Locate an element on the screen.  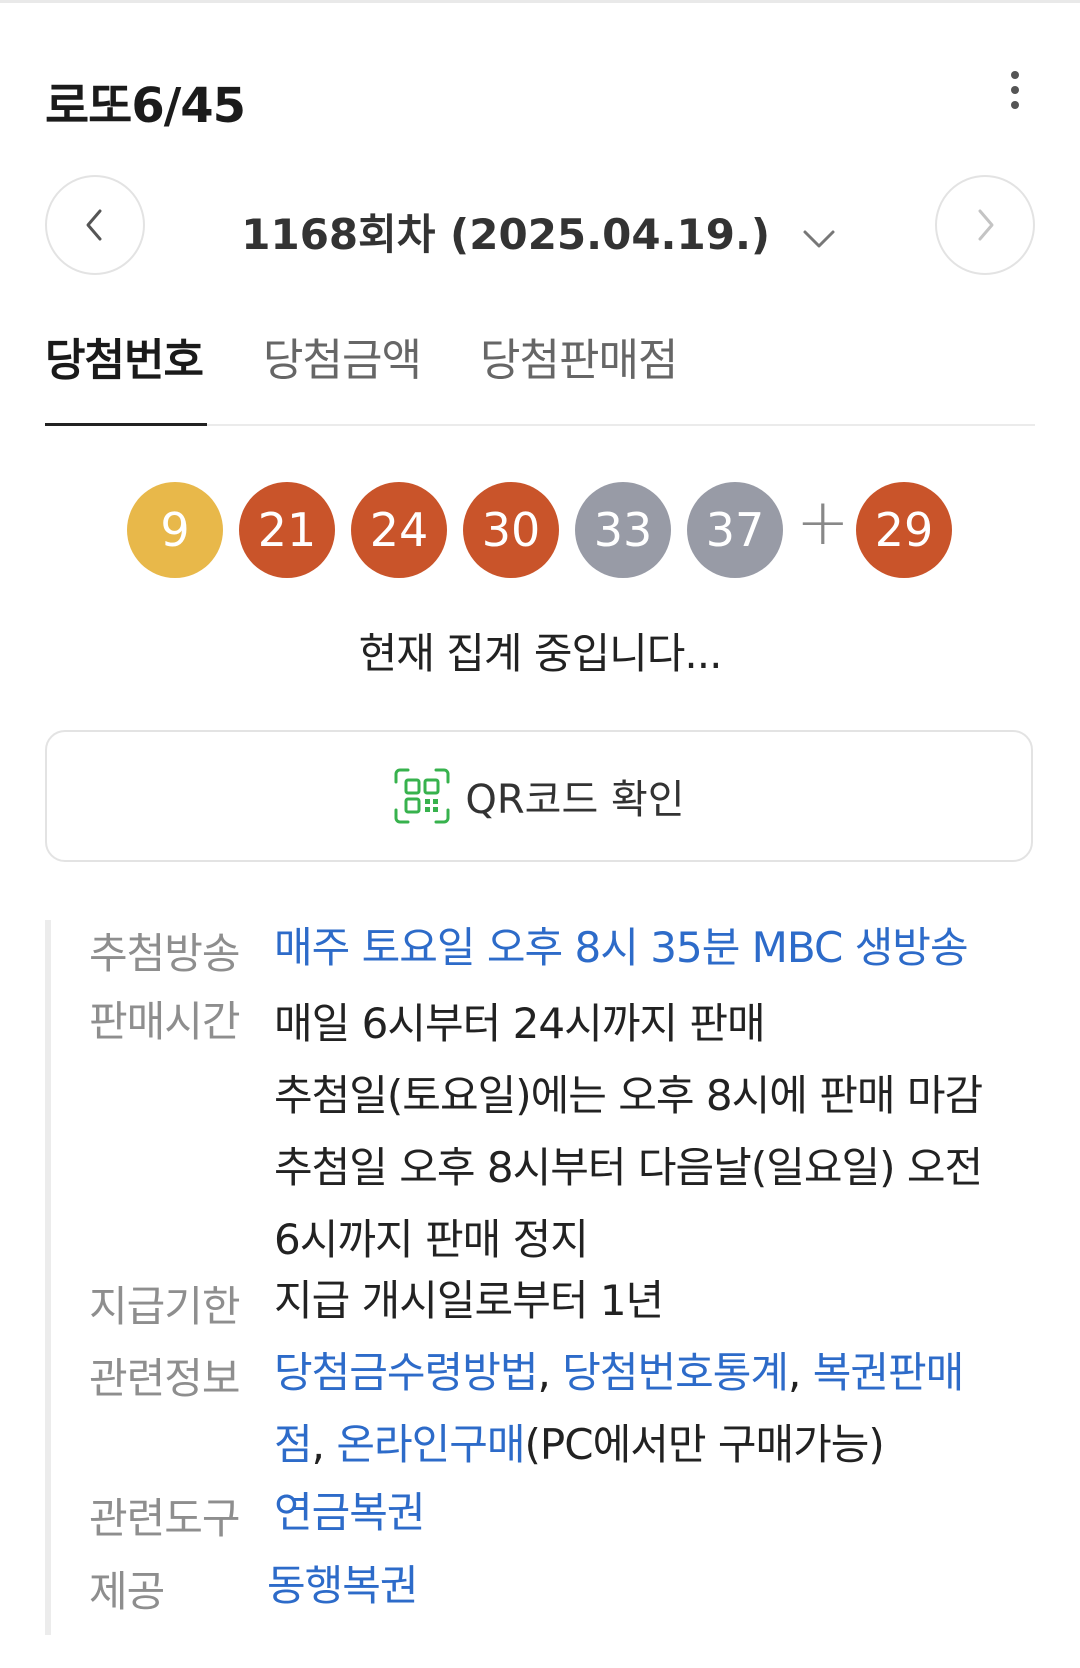
number-value: 21 is located at coordinates (287, 530).